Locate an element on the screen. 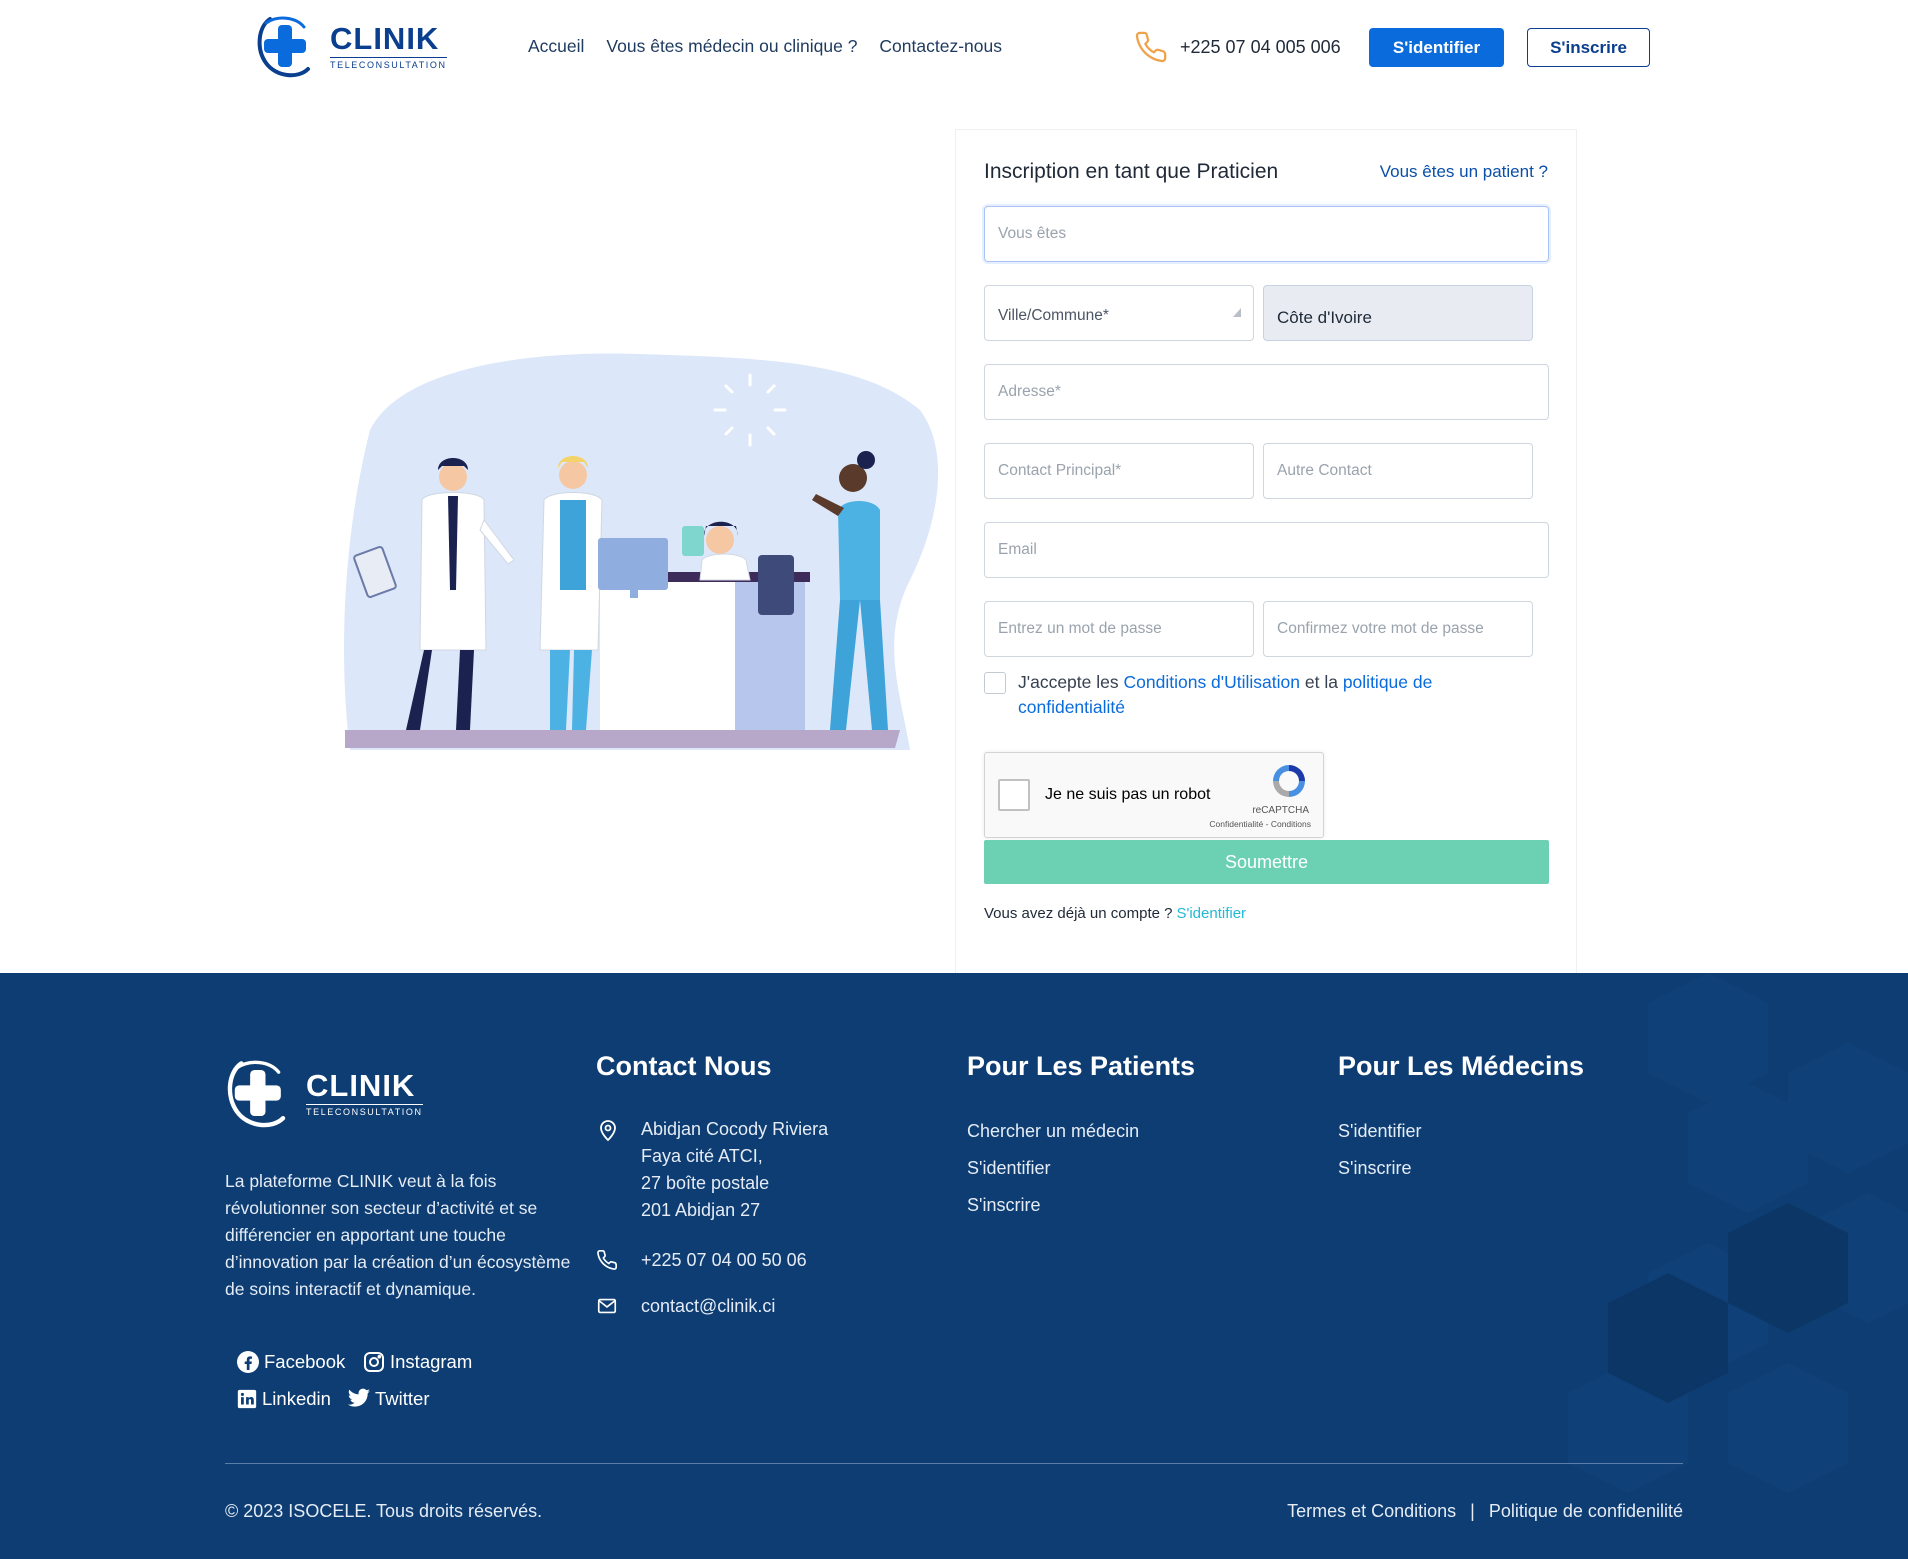 The image size is (1908, 1559). contact-other-field is located at coordinates (1398, 471).